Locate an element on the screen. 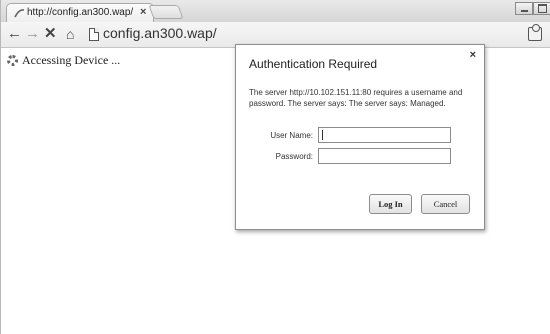  new-tab-button is located at coordinates (166, 12).